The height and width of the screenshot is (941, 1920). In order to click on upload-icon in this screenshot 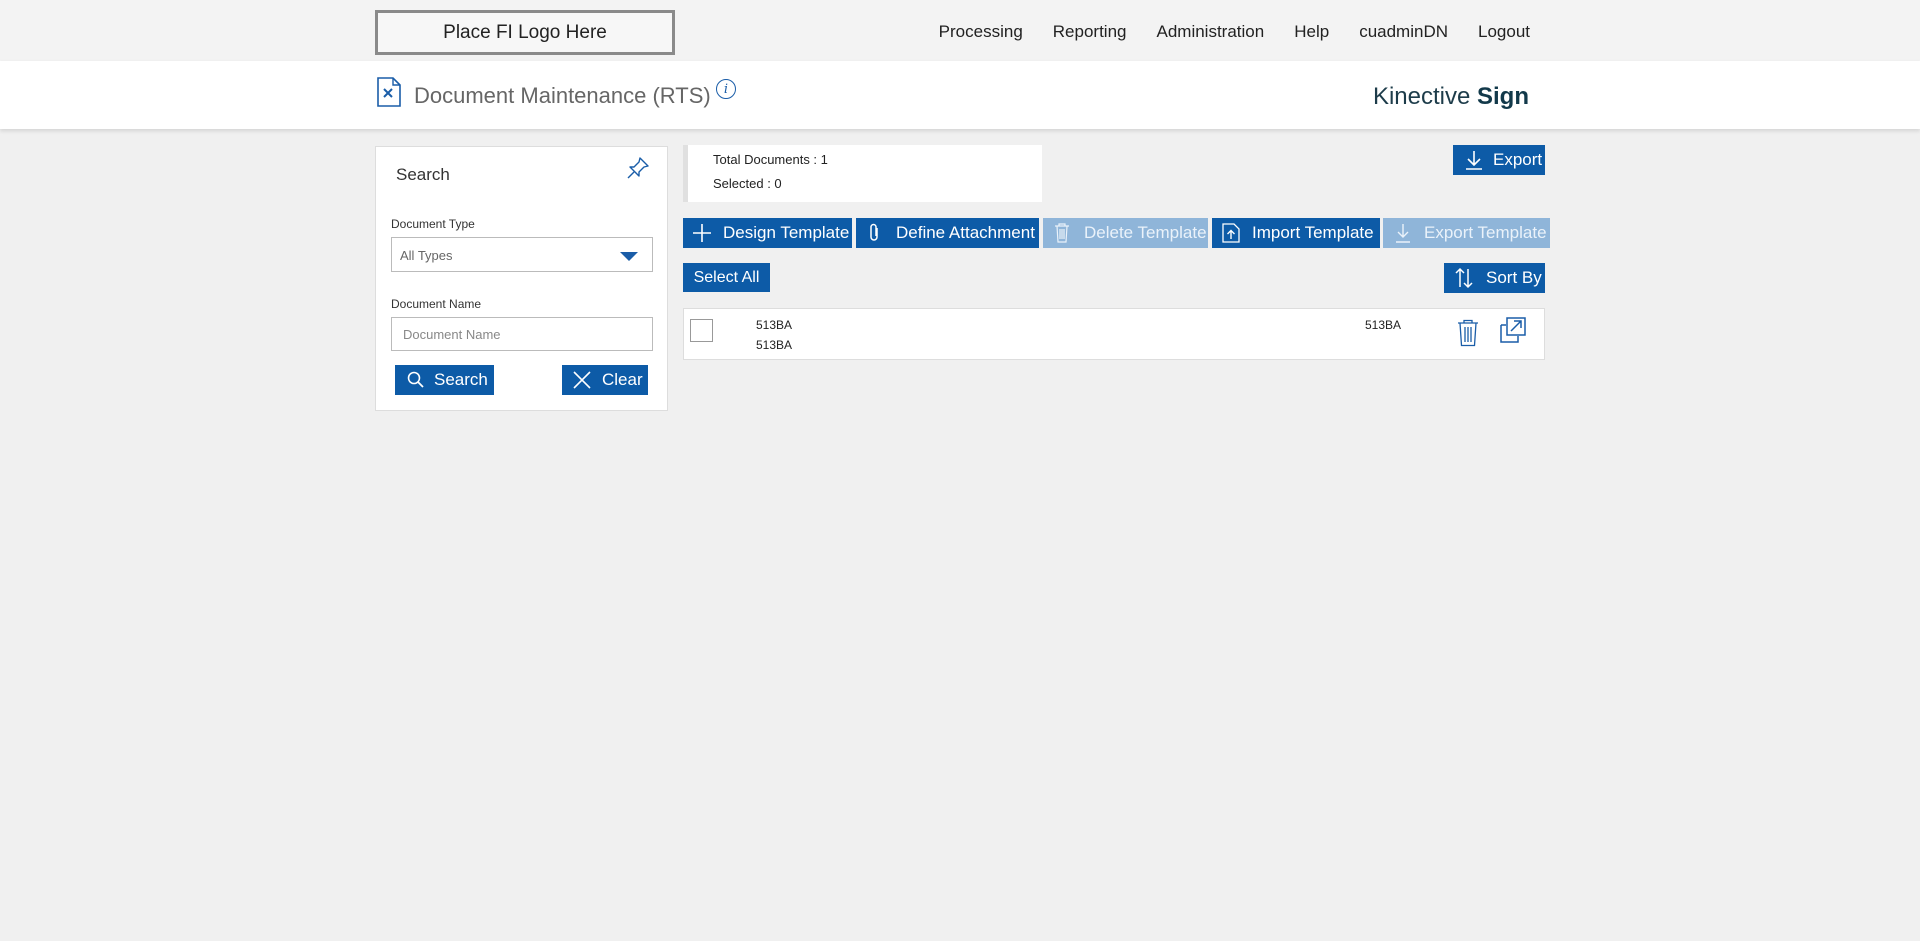, I will do `click(1231, 233)`.